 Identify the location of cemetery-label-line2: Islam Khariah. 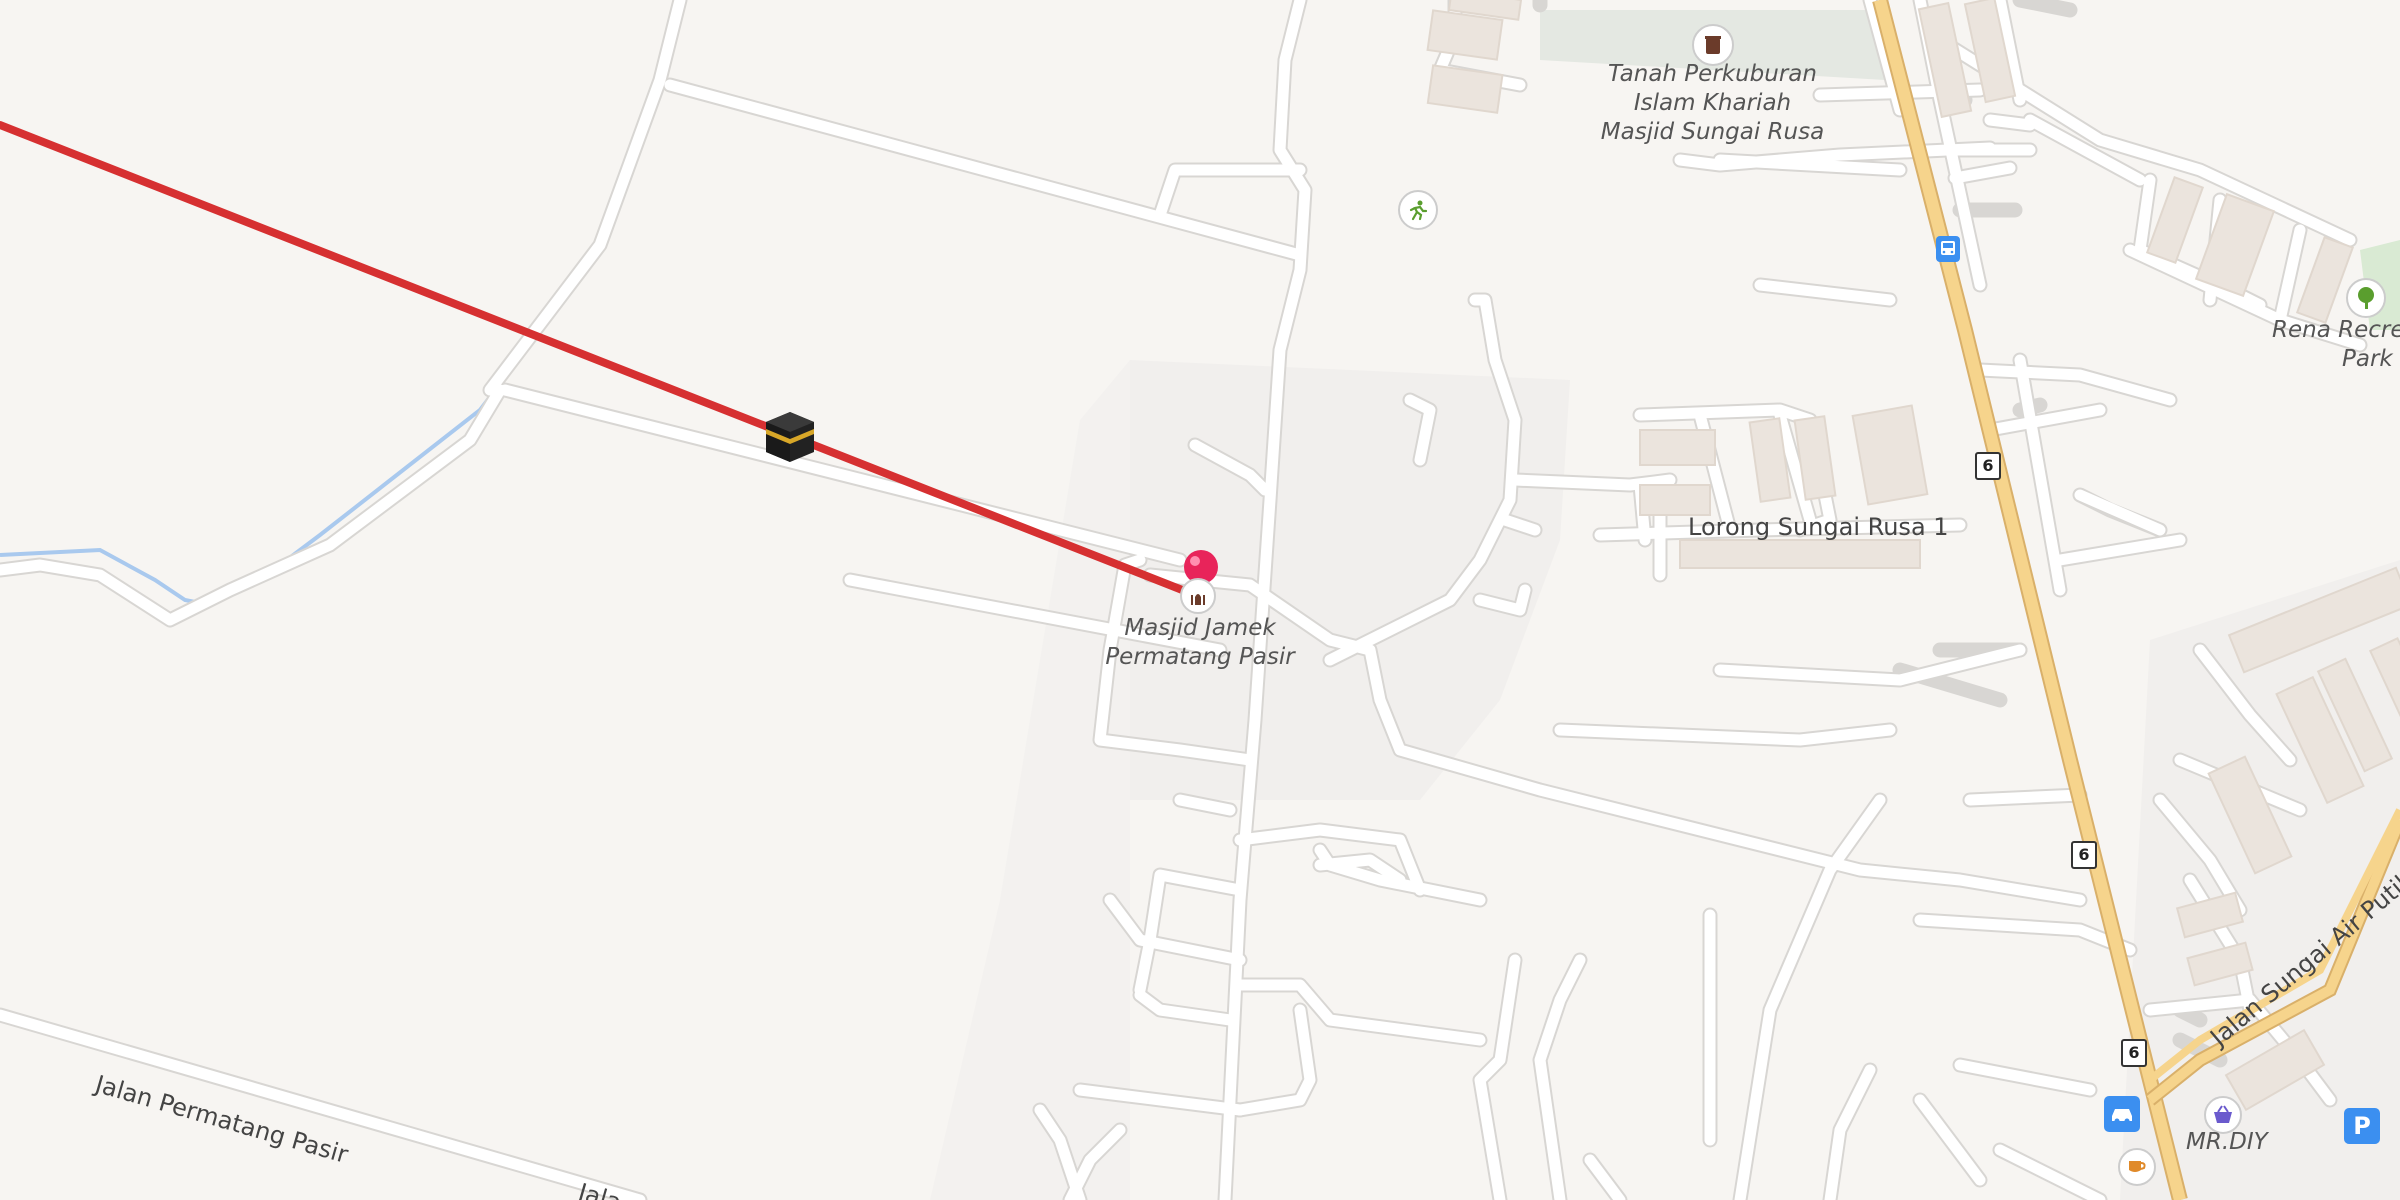
(1712, 103).